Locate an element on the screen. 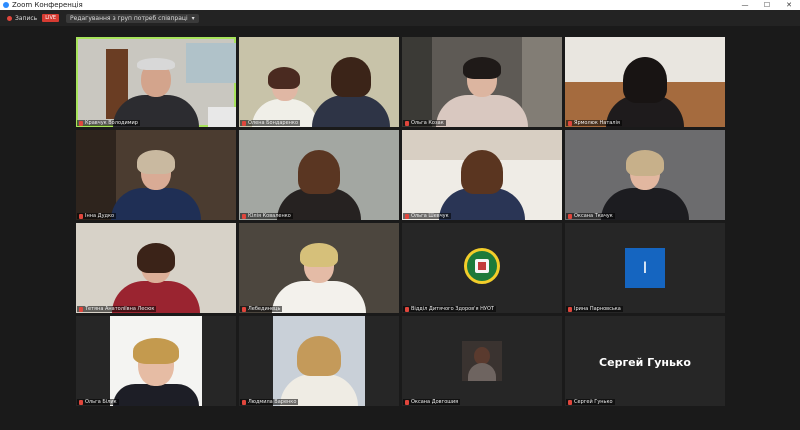  window-controls: — ☐ ✕ is located at coordinates (767, 5).